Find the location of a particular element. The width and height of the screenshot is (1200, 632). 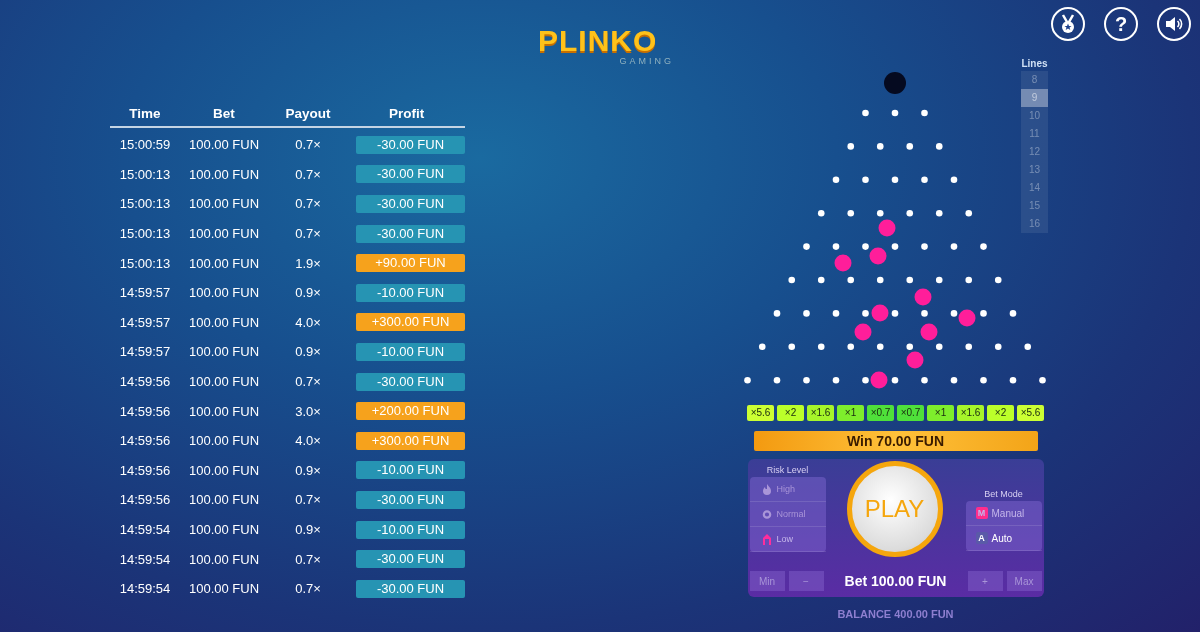

profit-badge: +90.00 FUN is located at coordinates (410, 263).